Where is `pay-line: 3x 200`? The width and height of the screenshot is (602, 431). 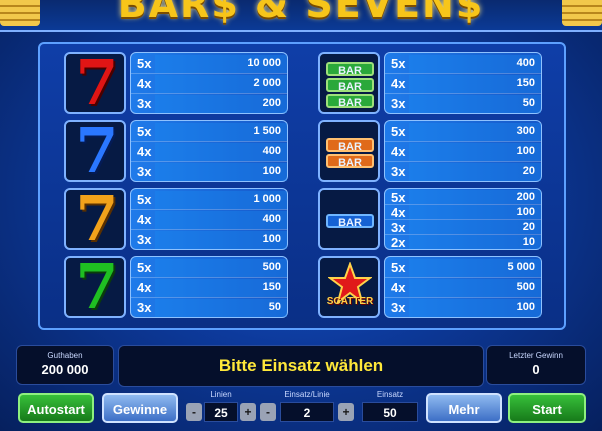
pay-line: 3x 200 is located at coordinates (209, 104).